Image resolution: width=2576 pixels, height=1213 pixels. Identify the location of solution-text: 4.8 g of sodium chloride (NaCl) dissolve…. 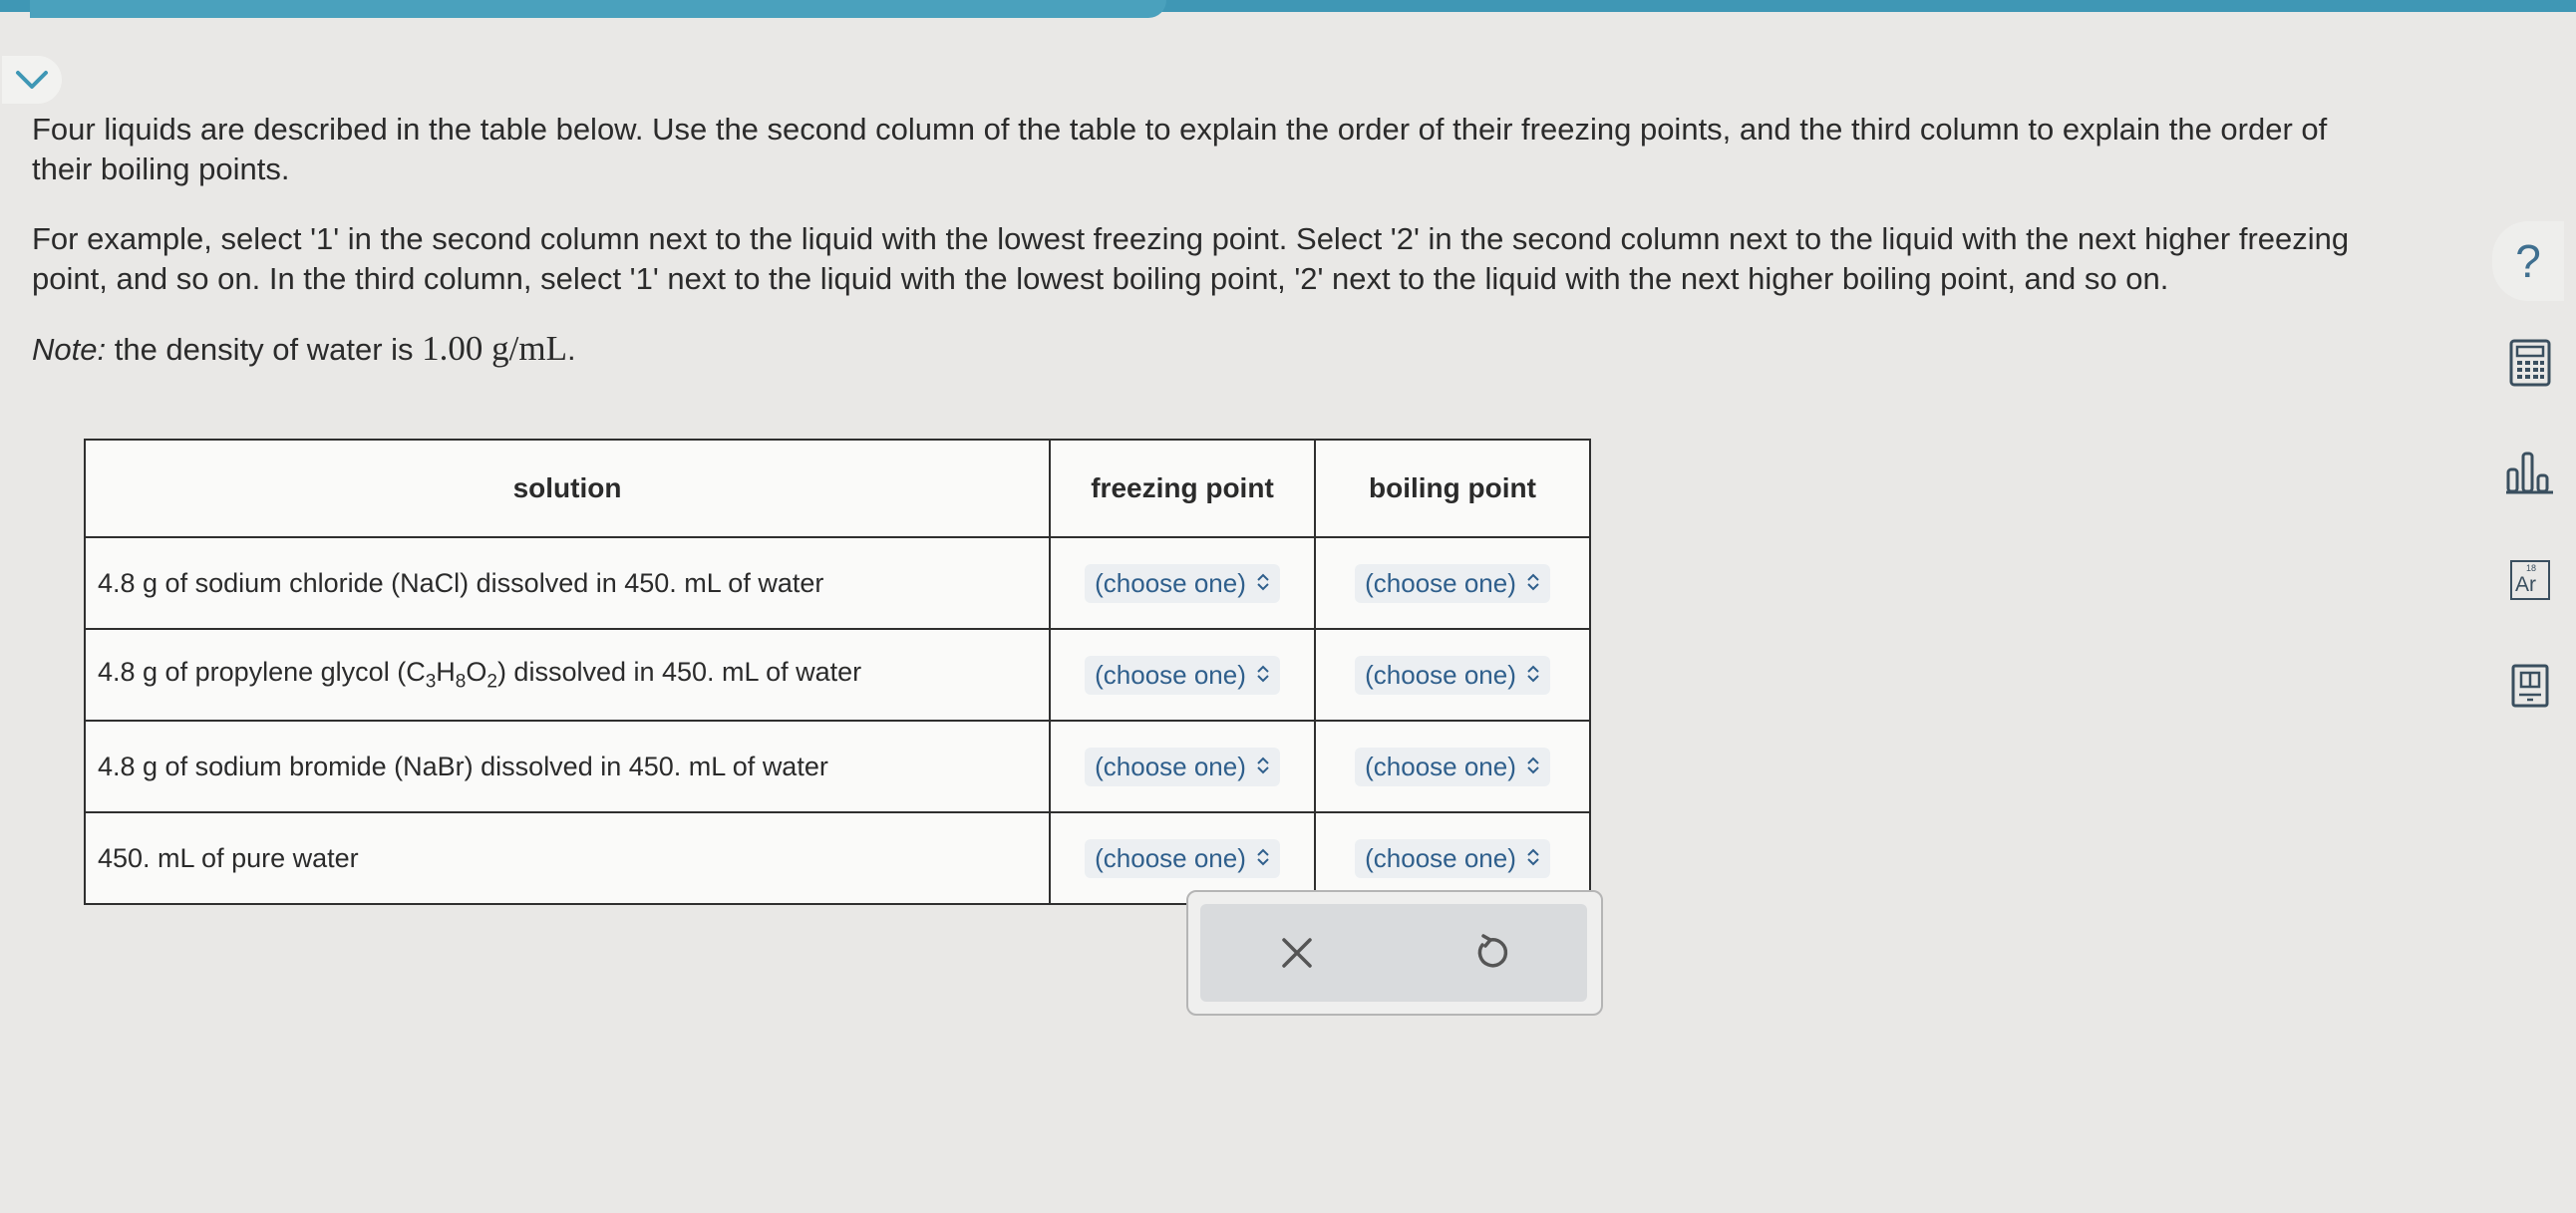
(461, 582).